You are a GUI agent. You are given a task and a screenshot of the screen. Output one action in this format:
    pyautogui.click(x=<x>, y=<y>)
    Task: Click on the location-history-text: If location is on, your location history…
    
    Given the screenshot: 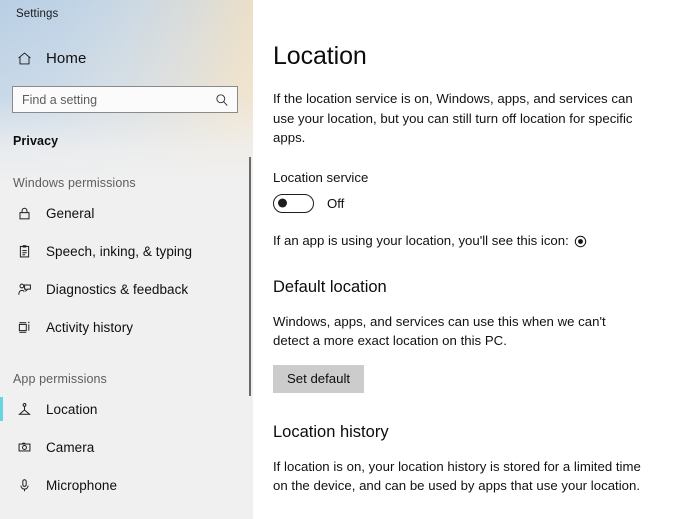 What is the action you would take?
    pyautogui.click(x=457, y=476)
    